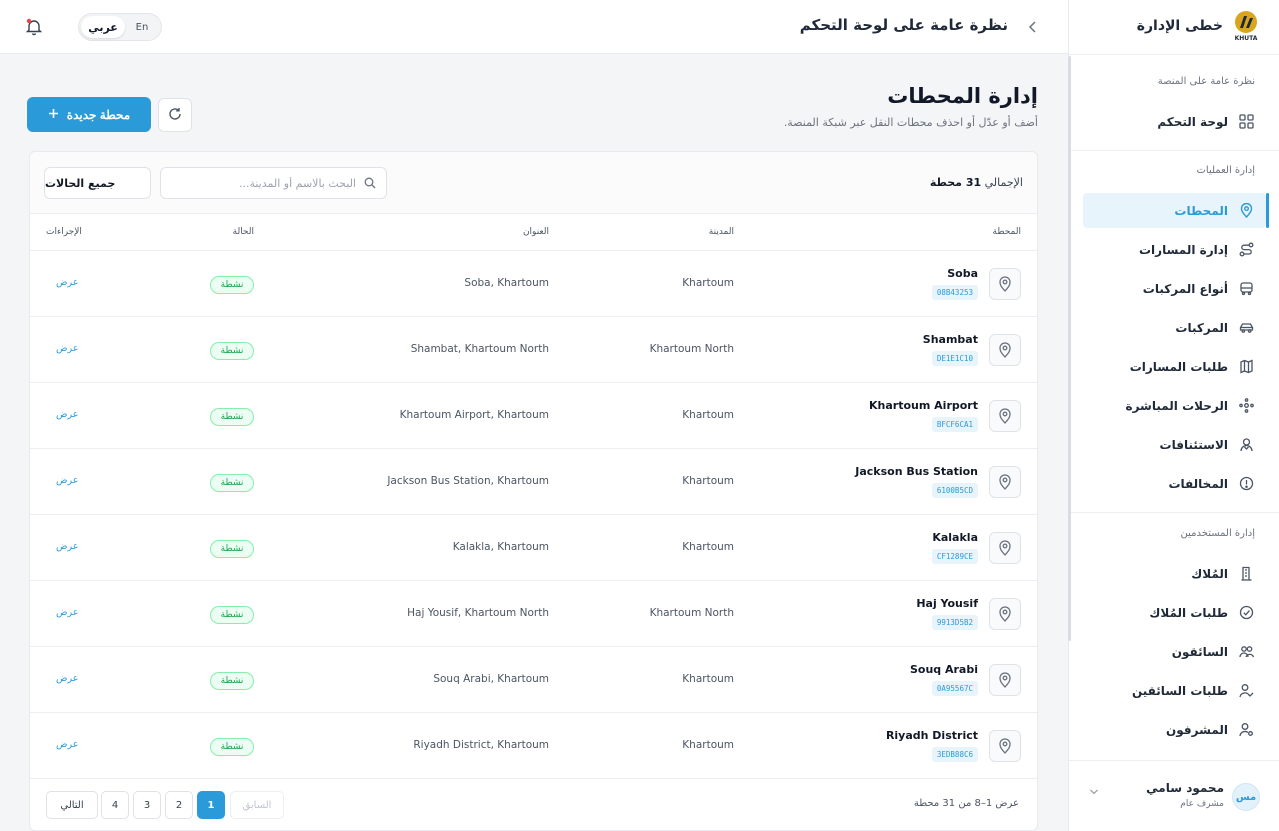 The height and width of the screenshot is (831, 1279). What do you see at coordinates (1177, 405) in the screenshot?
I see `sidebar-item-label: الرحلات المباشرة` at bounding box center [1177, 405].